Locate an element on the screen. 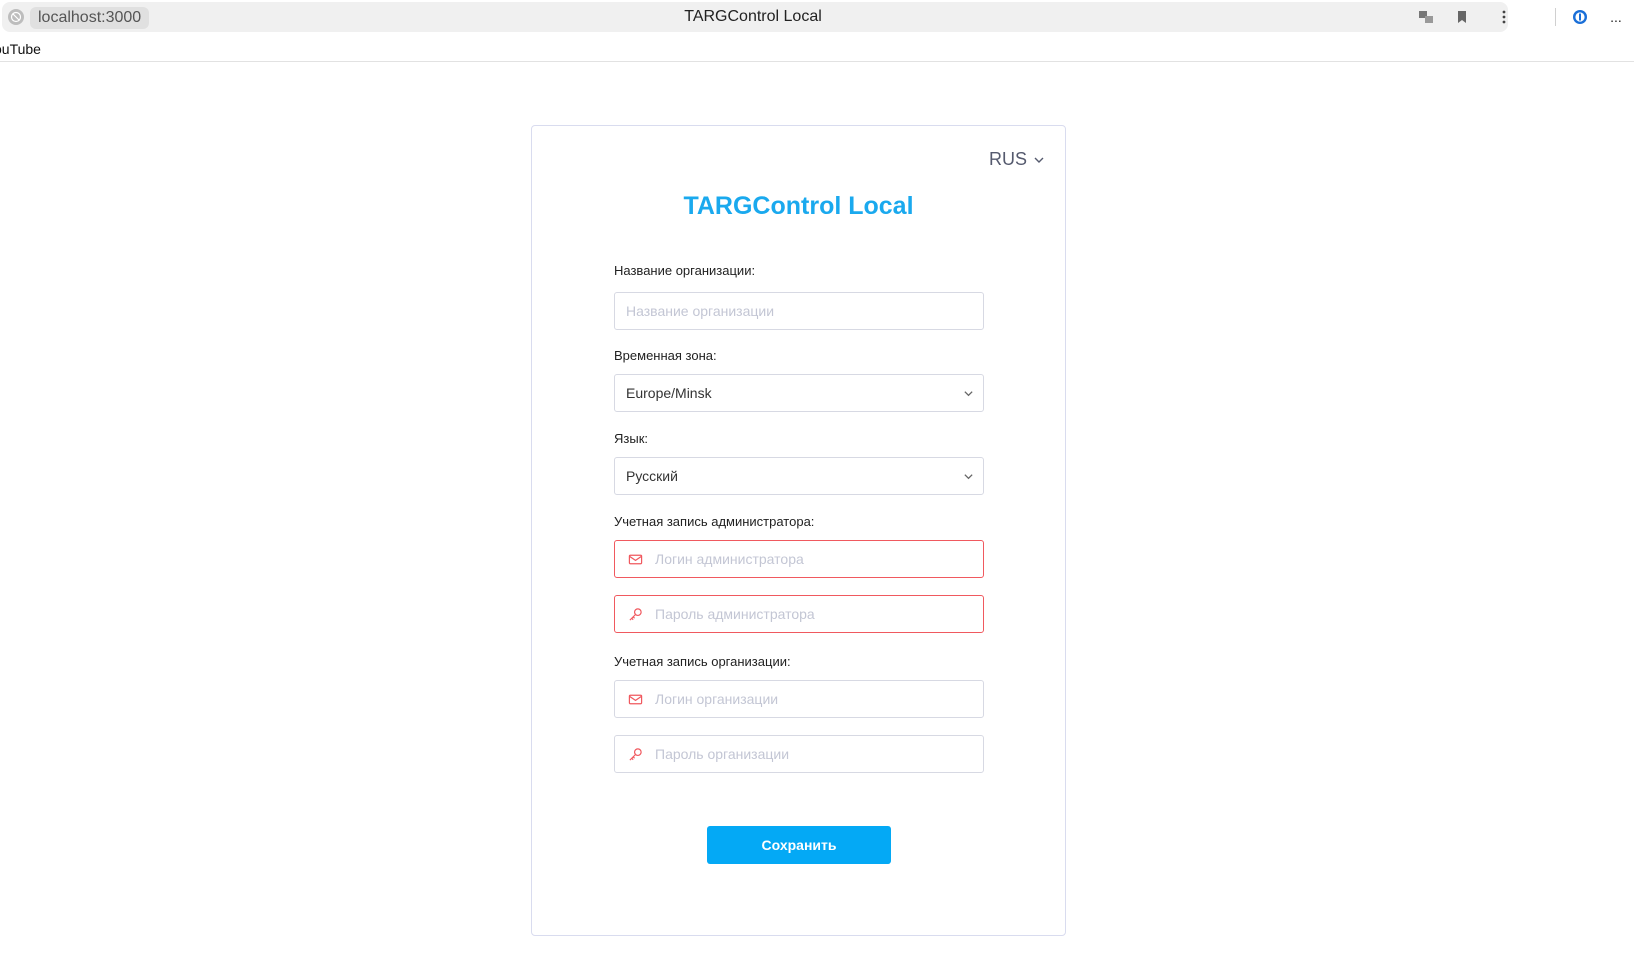 This screenshot has height=973, width=1634. kebab-menu-icon is located at coordinates (1504, 17).